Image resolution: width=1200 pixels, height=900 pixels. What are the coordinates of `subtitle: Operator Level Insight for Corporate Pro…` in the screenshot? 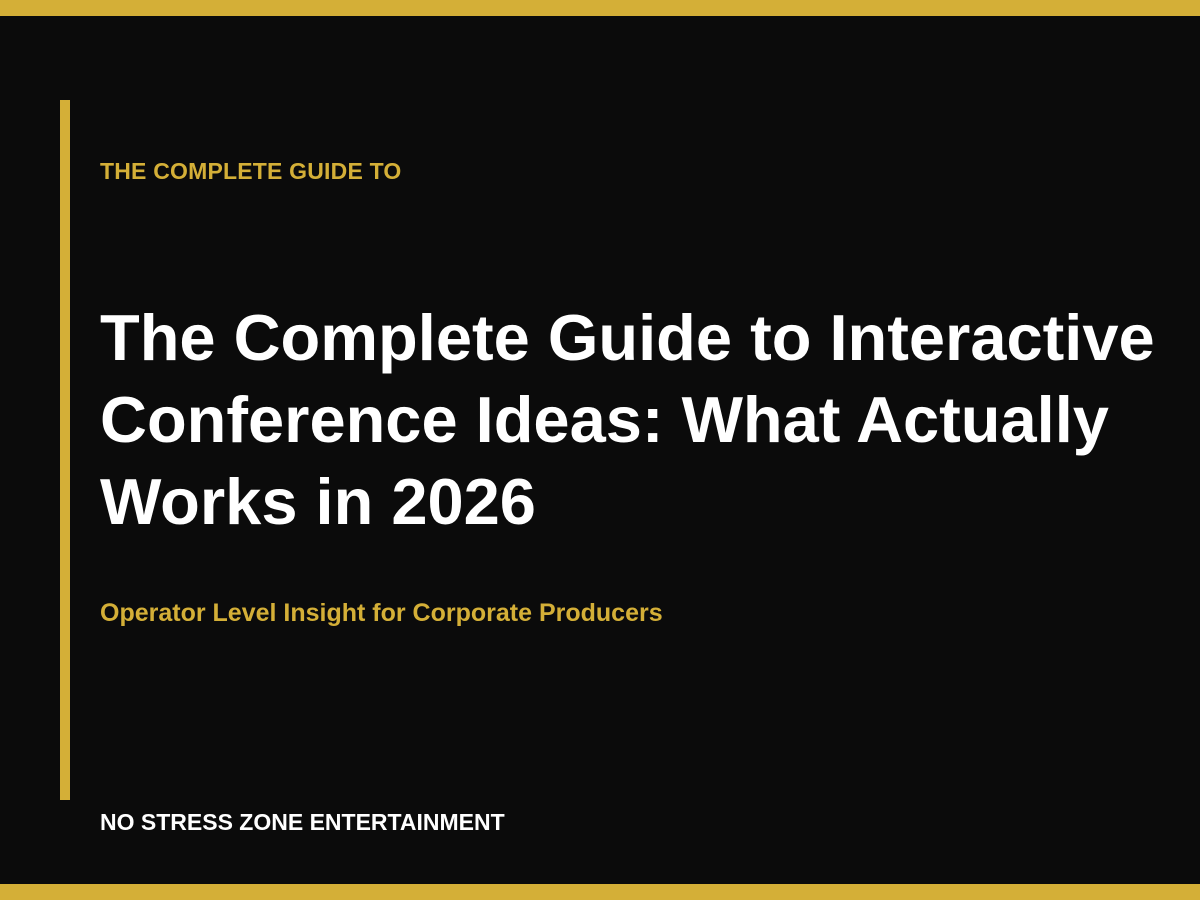 It's located at (381, 613).